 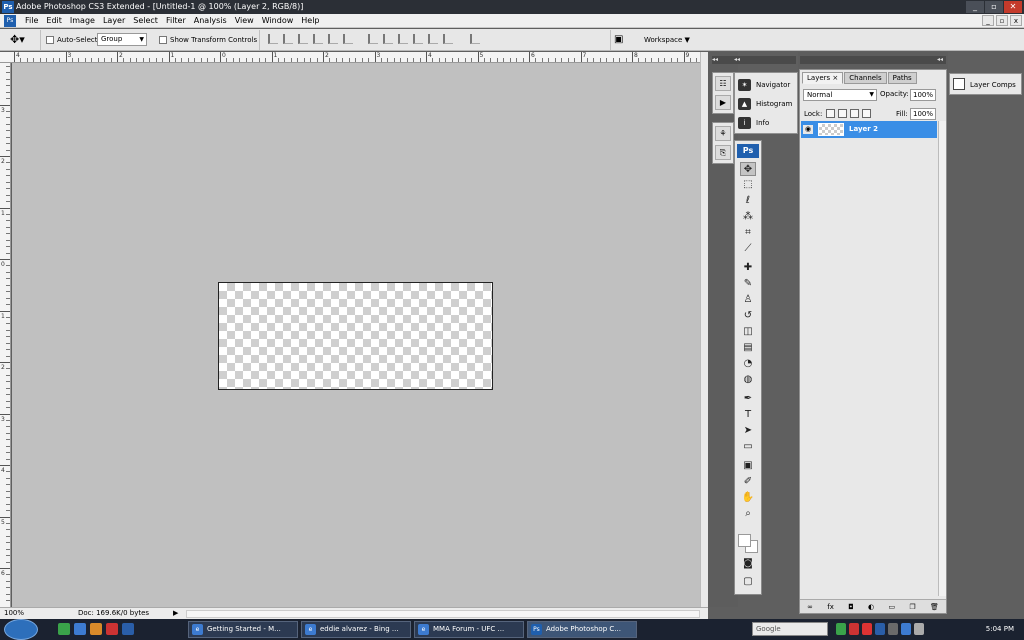 What do you see at coordinates (748, 466) in the screenshot?
I see `notes-tool-icon: ▣` at bounding box center [748, 466].